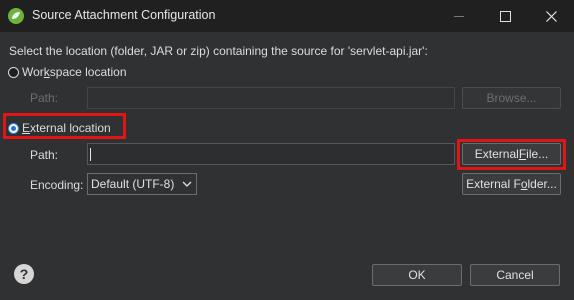  What do you see at coordinates (417, 275) in the screenshot?
I see `ok-button: OK` at bounding box center [417, 275].